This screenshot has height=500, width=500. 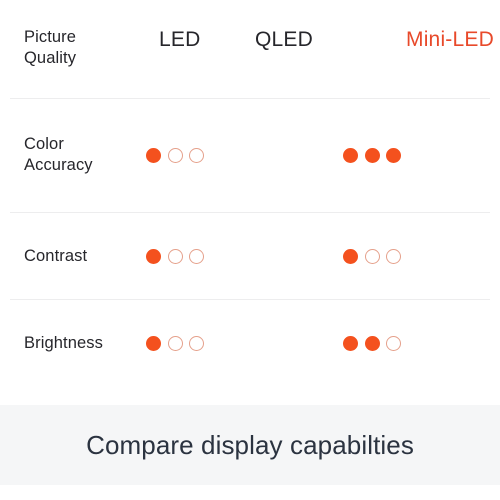 I want to click on table-row-contrast: Contrast, so click(x=250, y=256).